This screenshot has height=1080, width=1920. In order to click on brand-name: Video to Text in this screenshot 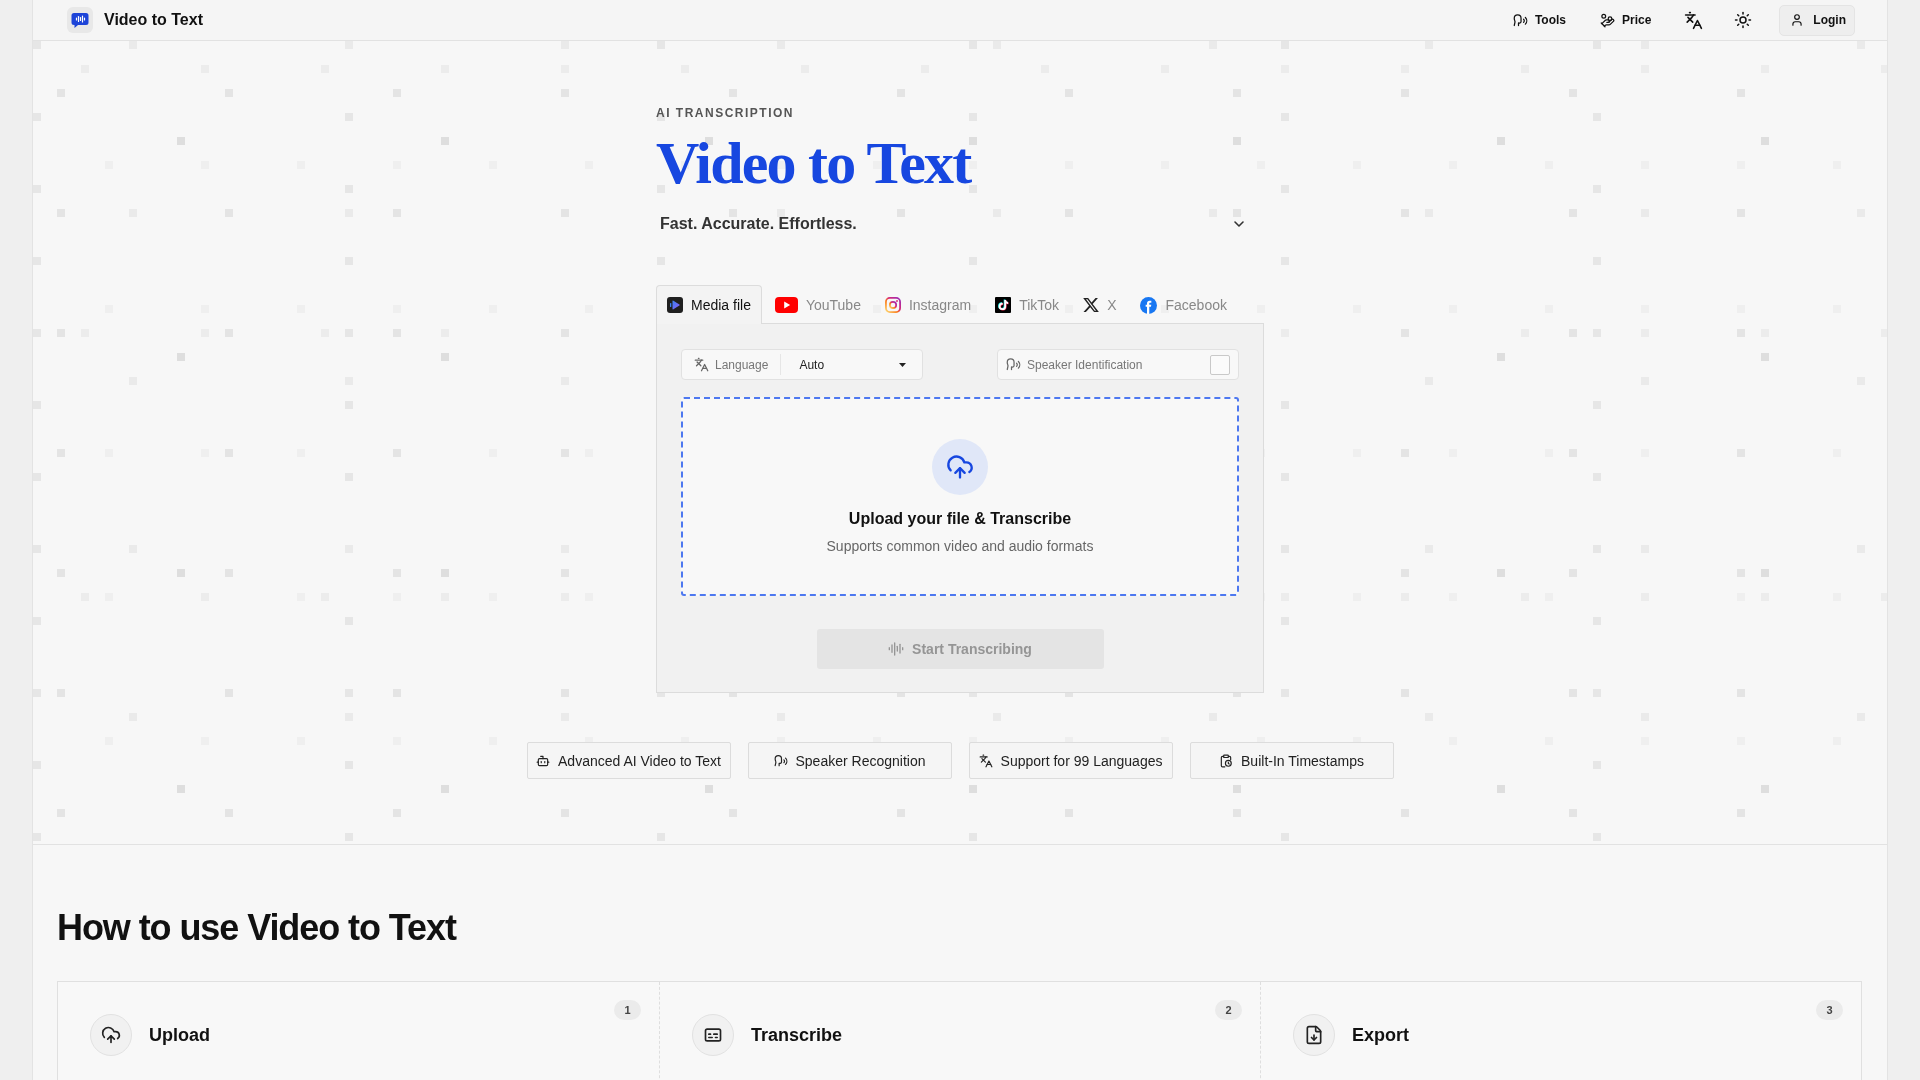, I will do `click(153, 20)`.